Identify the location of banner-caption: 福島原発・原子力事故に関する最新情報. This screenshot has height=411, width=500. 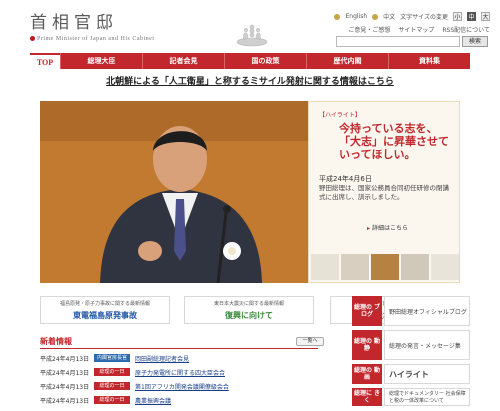
(104, 304).